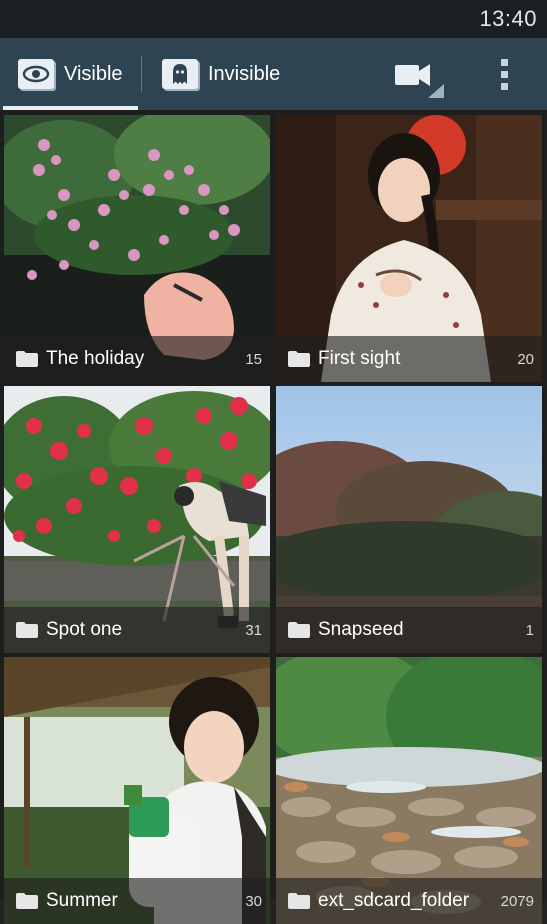 This screenshot has height=924, width=547. Describe the element at coordinates (95, 358) in the screenshot. I see `album-name: The holiday` at that location.